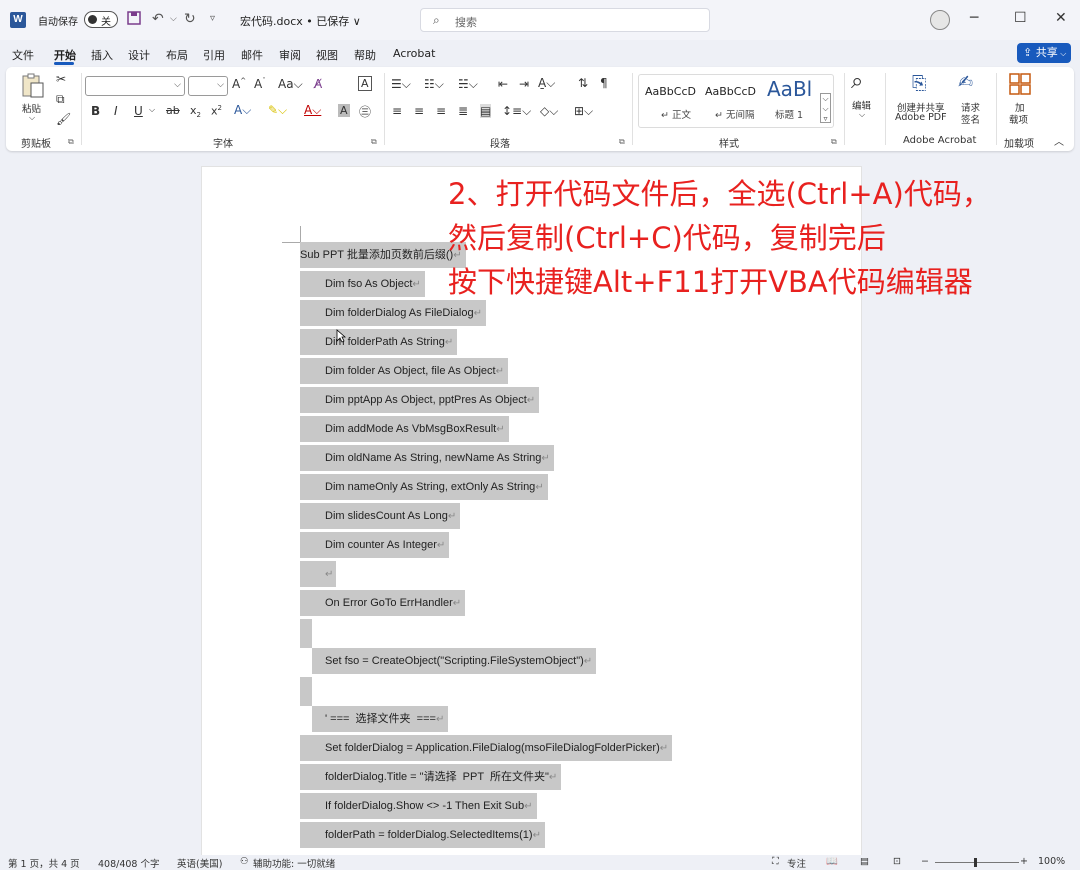  What do you see at coordinates (549, 111) in the screenshot?
I see `shading-icon: ◇⌵` at bounding box center [549, 111].